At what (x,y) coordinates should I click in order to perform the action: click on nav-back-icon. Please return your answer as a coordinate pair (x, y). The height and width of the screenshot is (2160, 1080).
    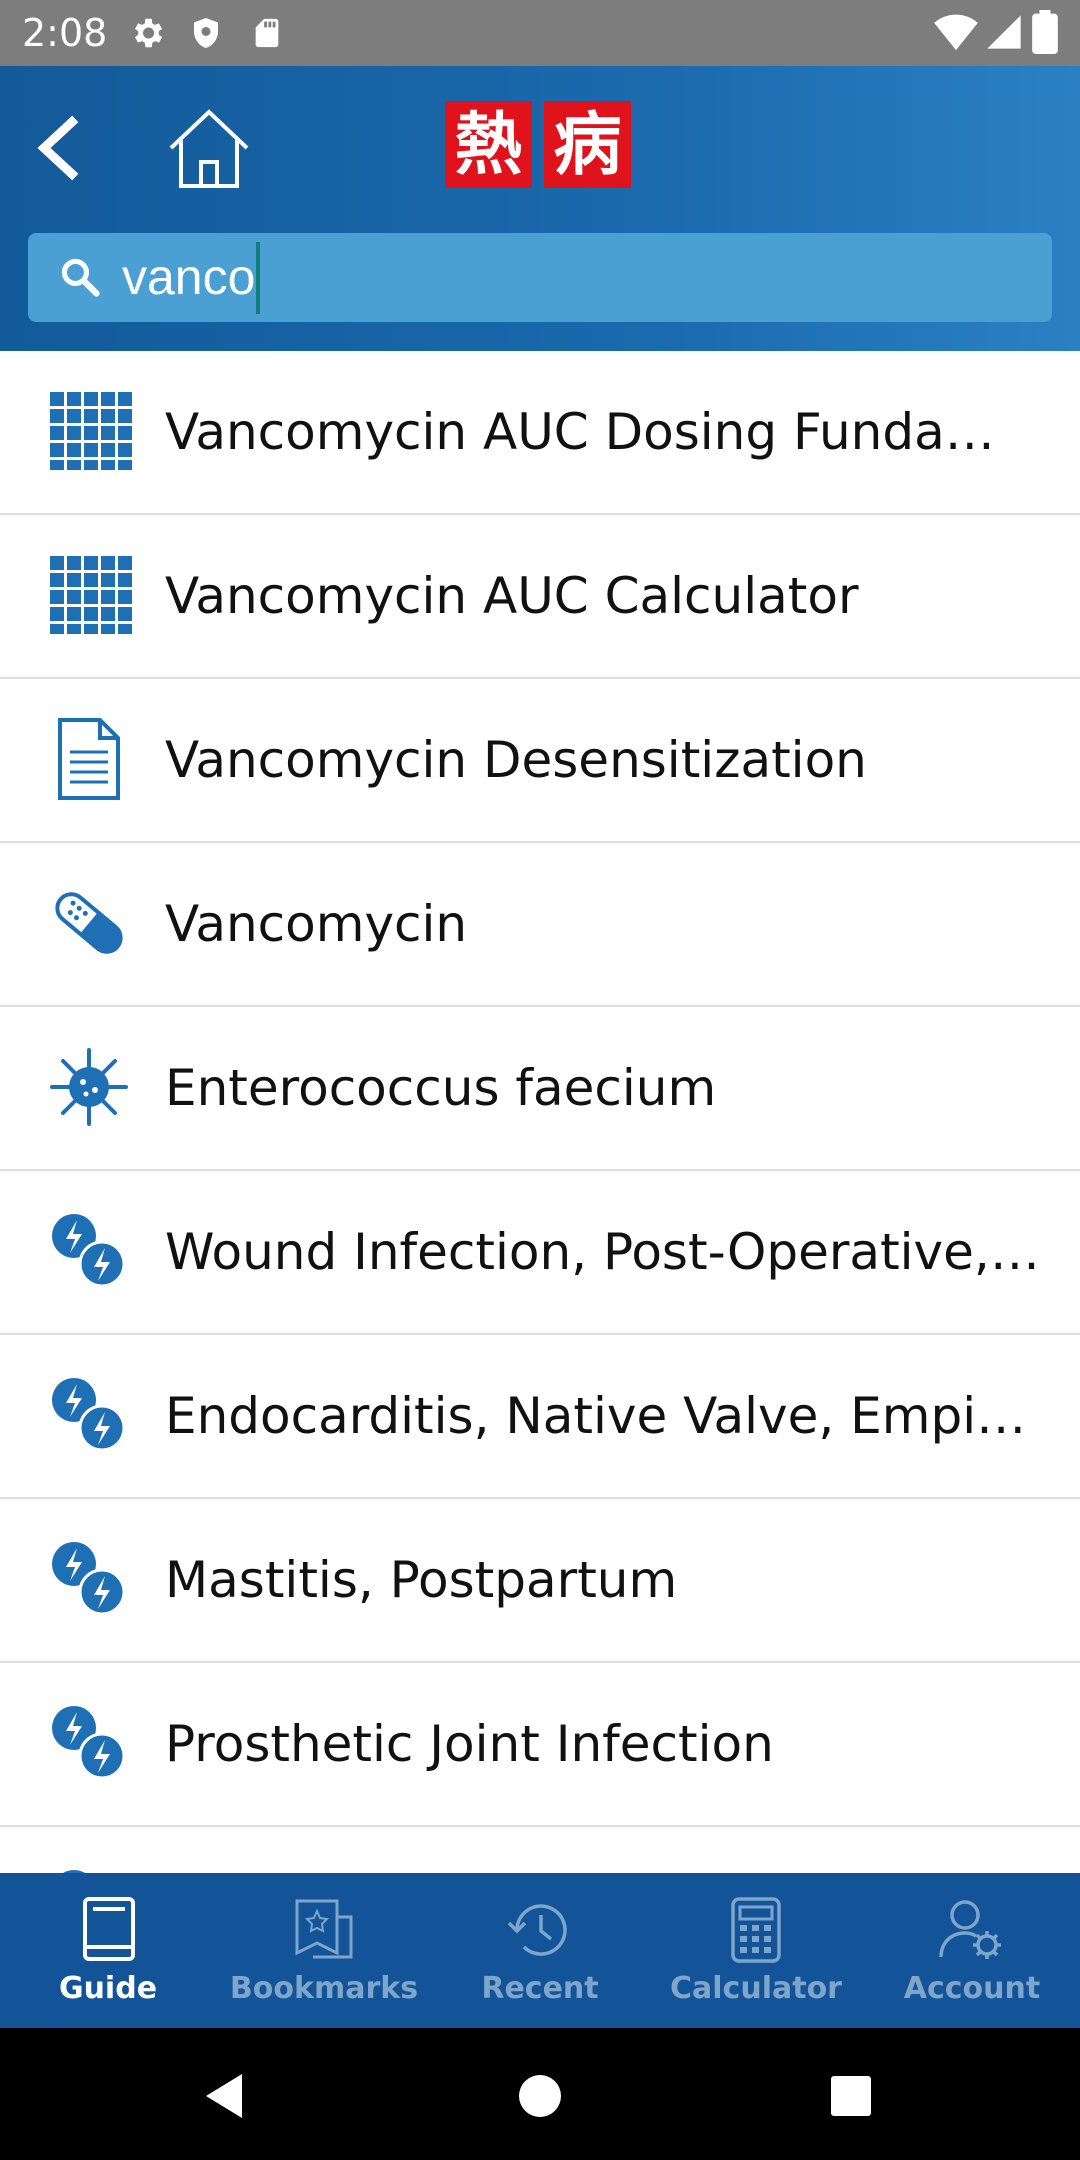
    Looking at the image, I should click on (224, 2096).